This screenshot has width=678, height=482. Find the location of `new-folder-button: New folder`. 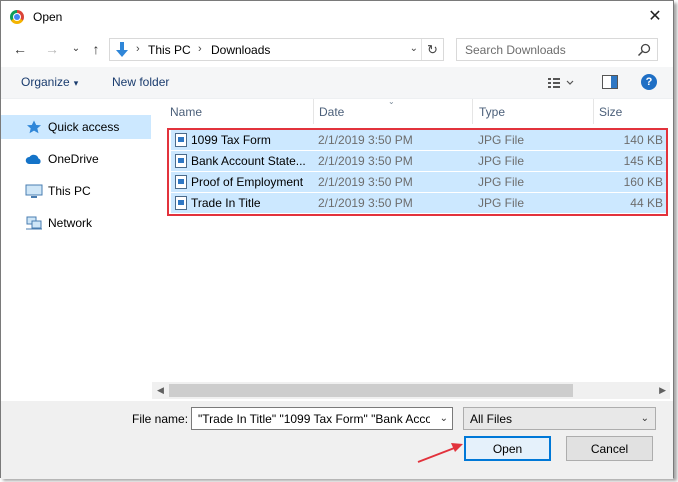

new-folder-button: New folder is located at coordinates (140, 82).